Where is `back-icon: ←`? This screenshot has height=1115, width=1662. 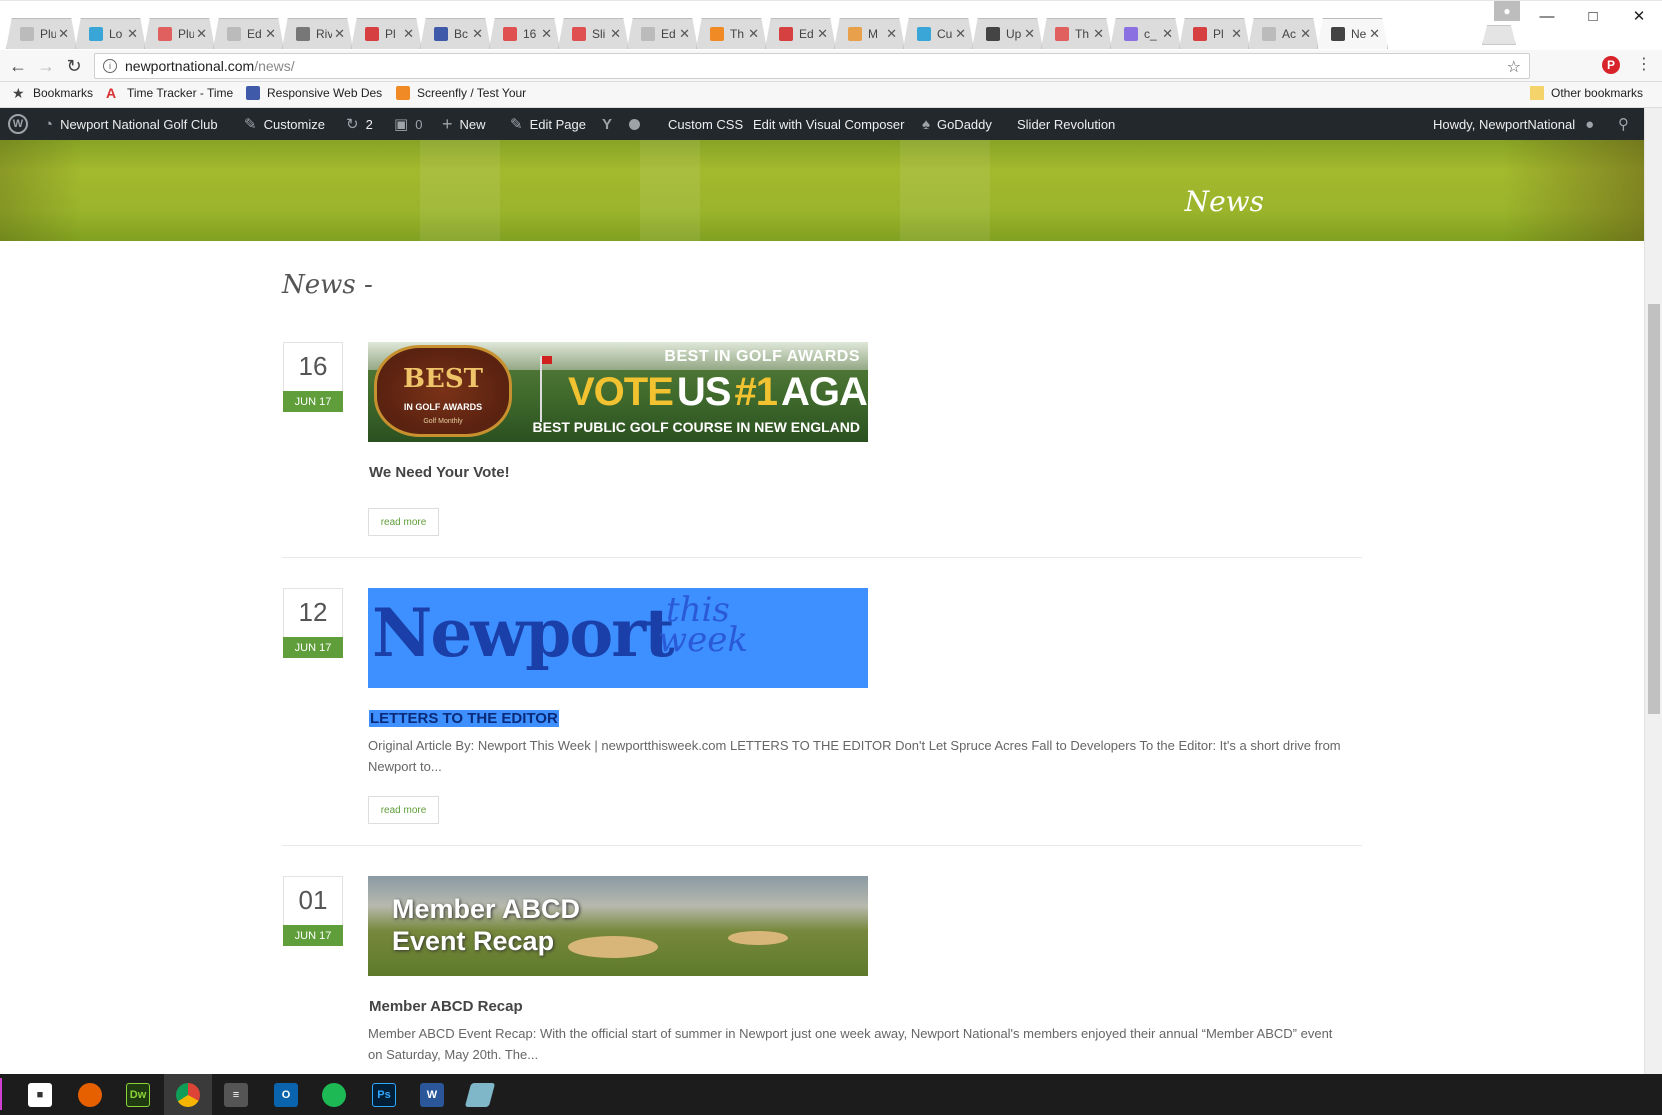 back-icon: ← is located at coordinates (18, 66).